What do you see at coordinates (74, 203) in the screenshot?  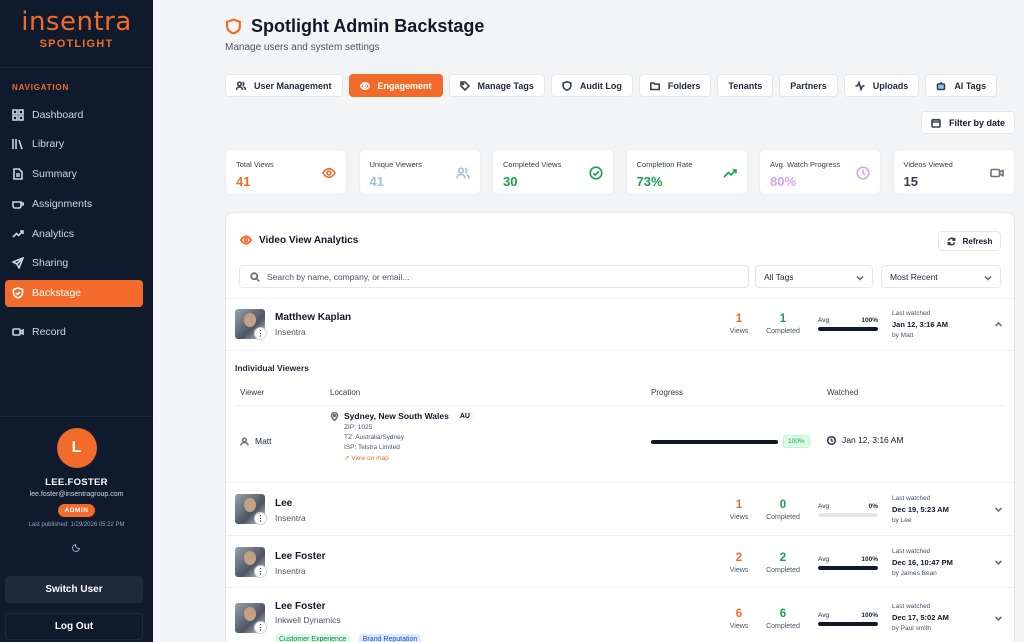 I see `sidebar-item-assignments: Assignments` at bounding box center [74, 203].